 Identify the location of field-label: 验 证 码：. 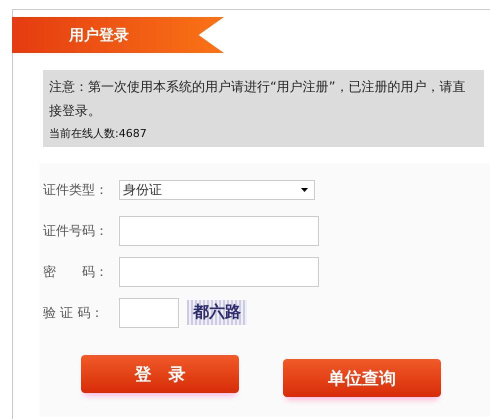
(73, 313).